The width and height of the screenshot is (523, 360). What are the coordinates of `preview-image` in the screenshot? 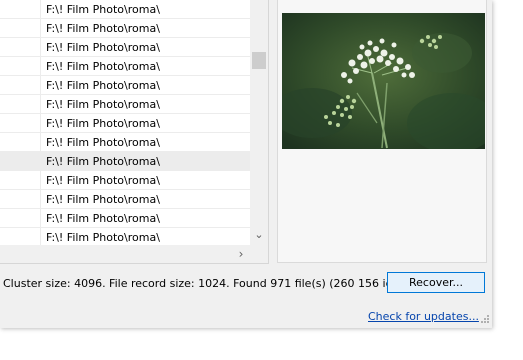 It's located at (383, 81).